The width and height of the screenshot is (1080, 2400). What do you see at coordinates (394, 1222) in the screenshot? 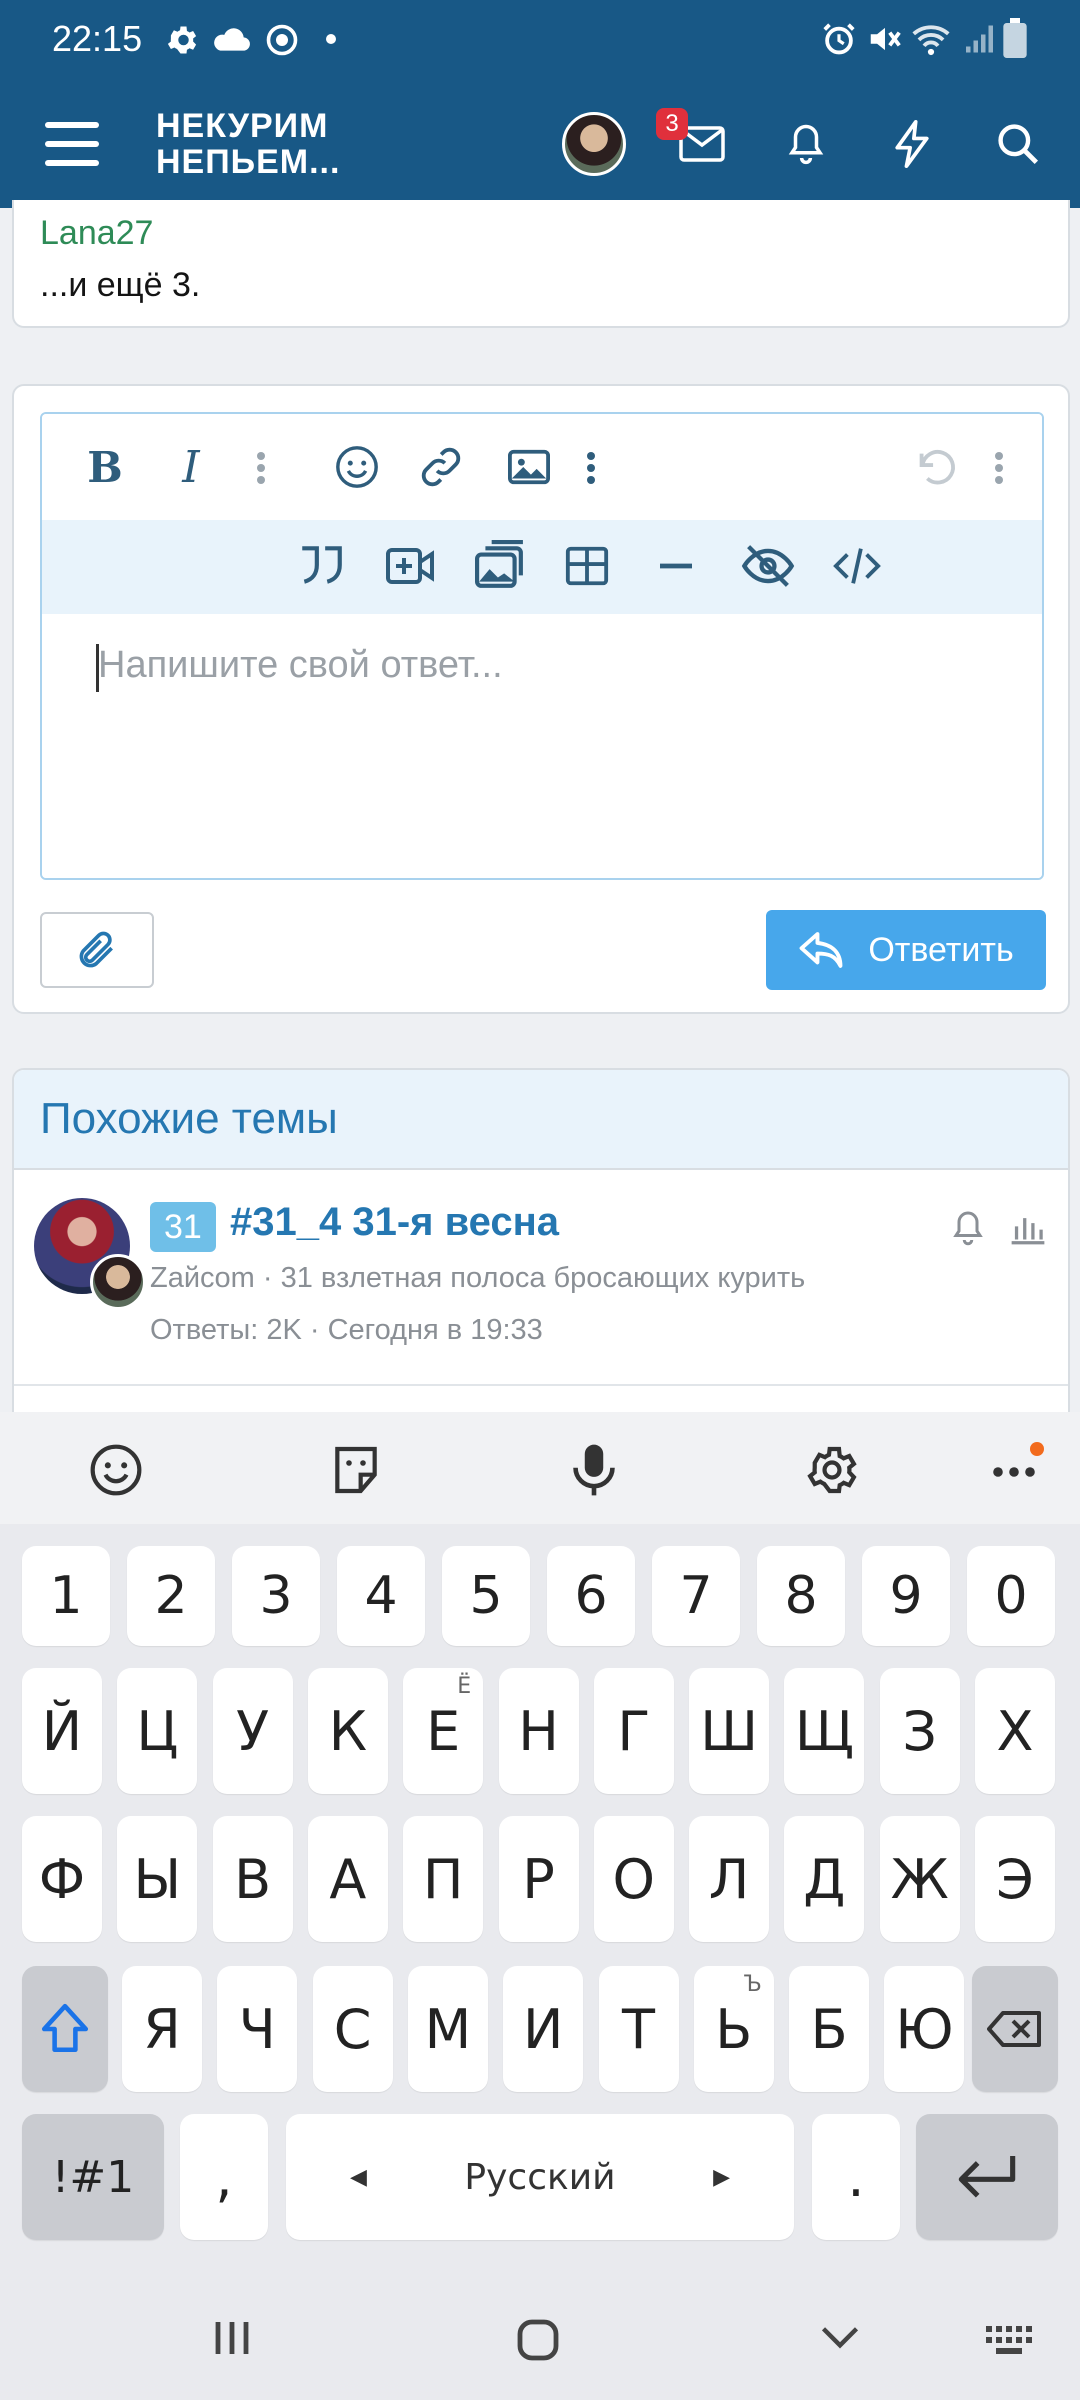
I see `thread-title: #31_4 31-я весна` at bounding box center [394, 1222].